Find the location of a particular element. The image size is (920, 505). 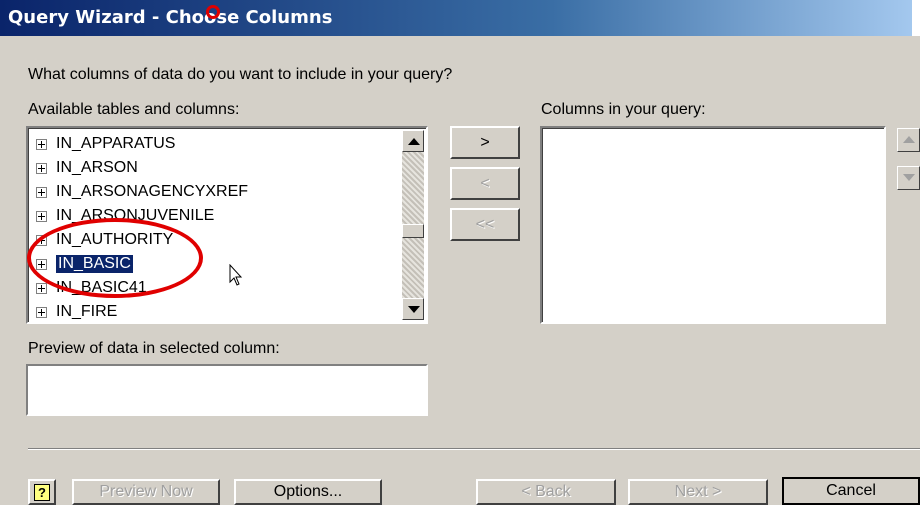

title-bar-edge is located at coordinates (916, 18).